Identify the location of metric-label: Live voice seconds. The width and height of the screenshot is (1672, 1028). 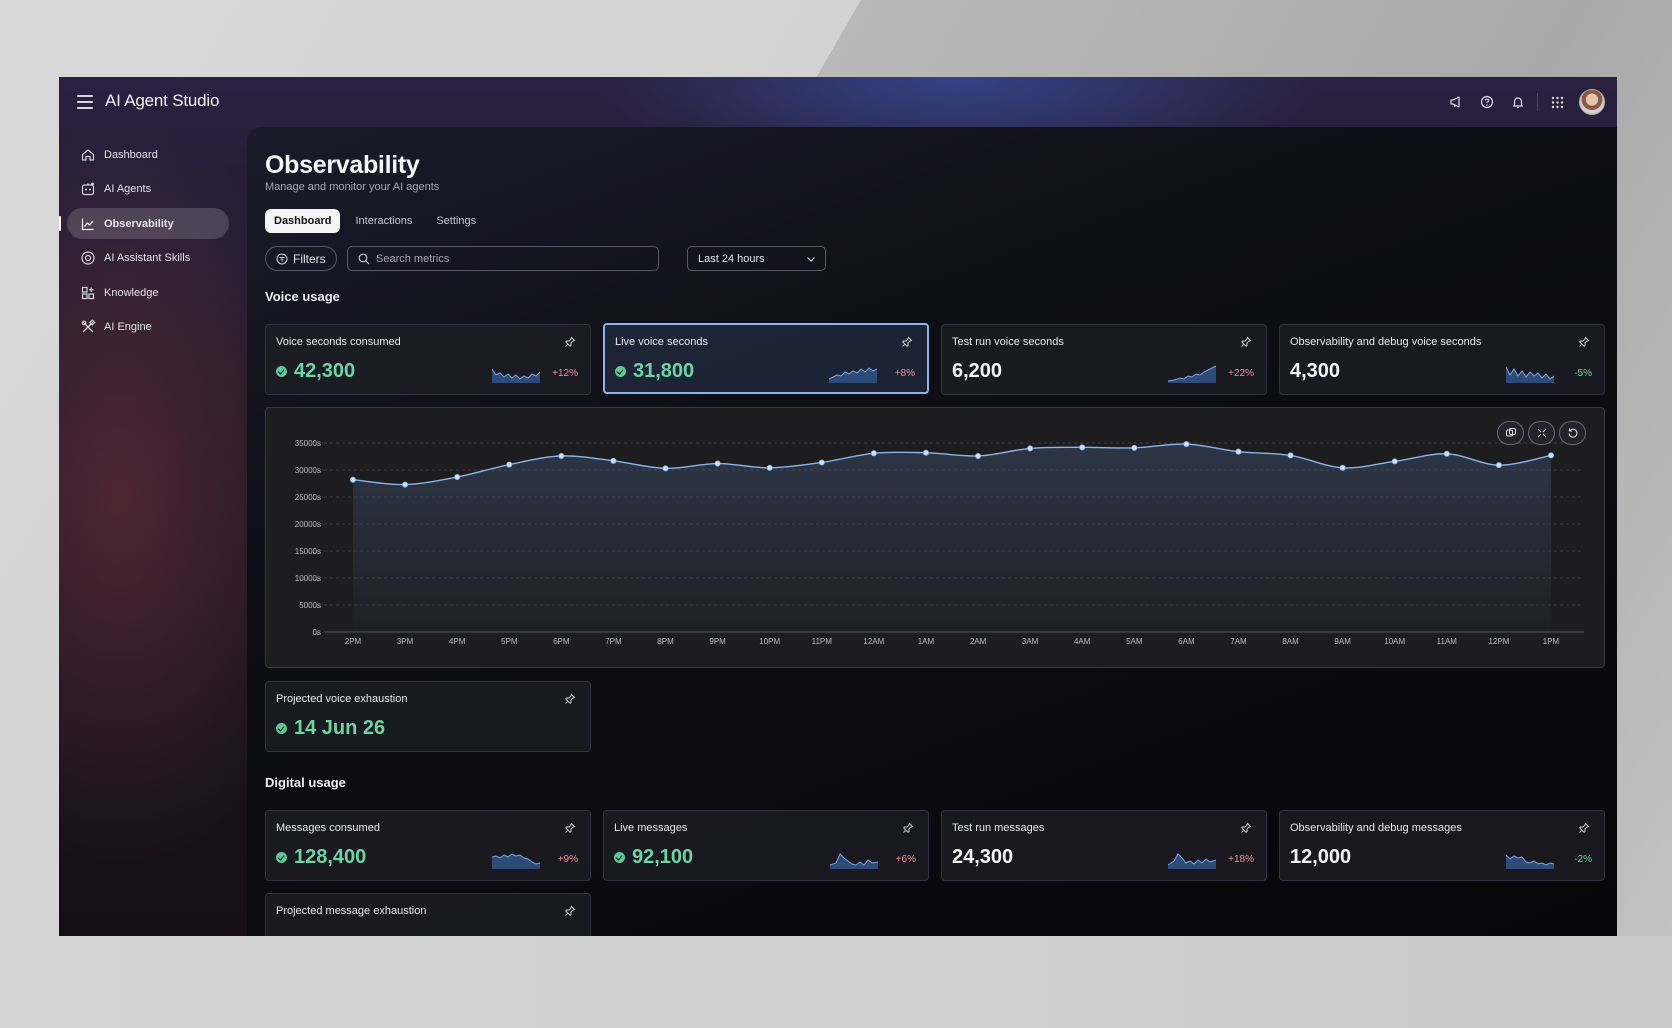
(661, 342).